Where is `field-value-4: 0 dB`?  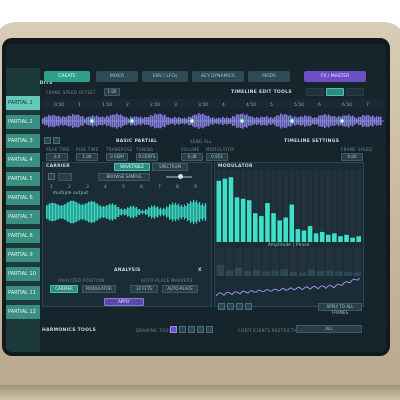 field-value-4: 0 dB is located at coordinates (192, 157).